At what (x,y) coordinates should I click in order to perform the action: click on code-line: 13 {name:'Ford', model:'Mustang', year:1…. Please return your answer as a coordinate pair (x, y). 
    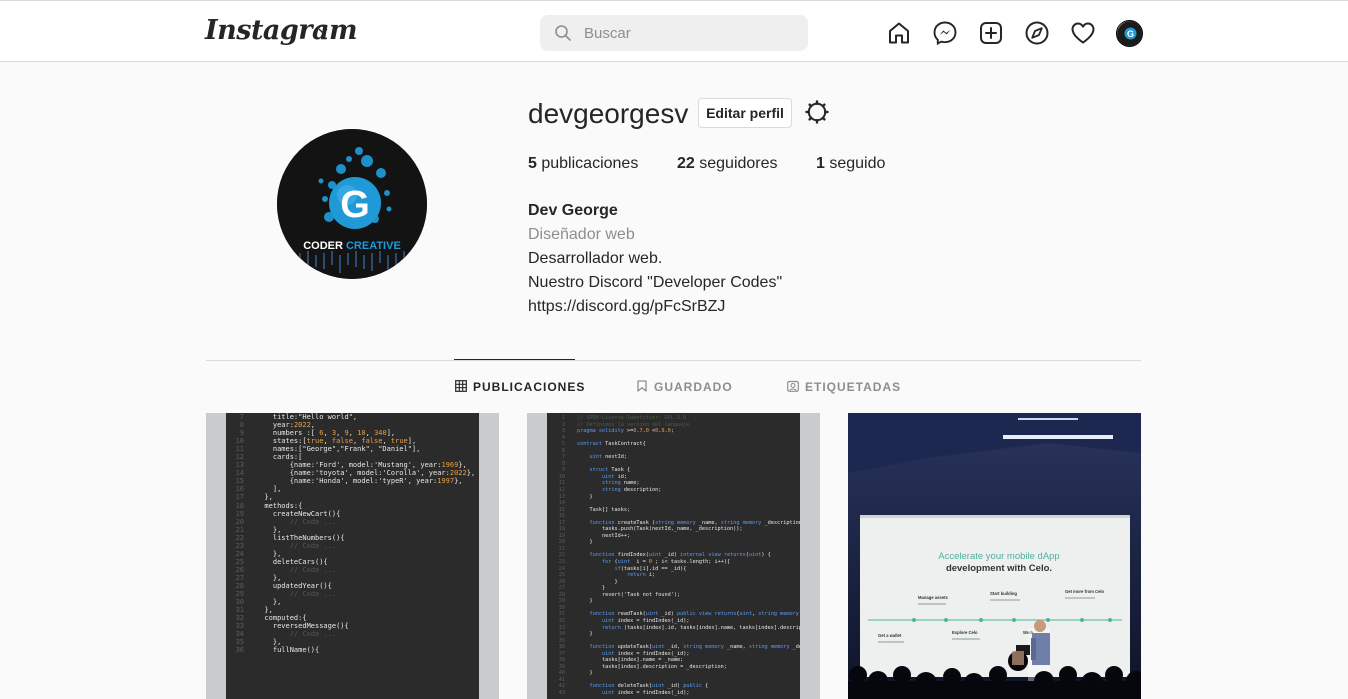
    Looking at the image, I should click on (353, 465).